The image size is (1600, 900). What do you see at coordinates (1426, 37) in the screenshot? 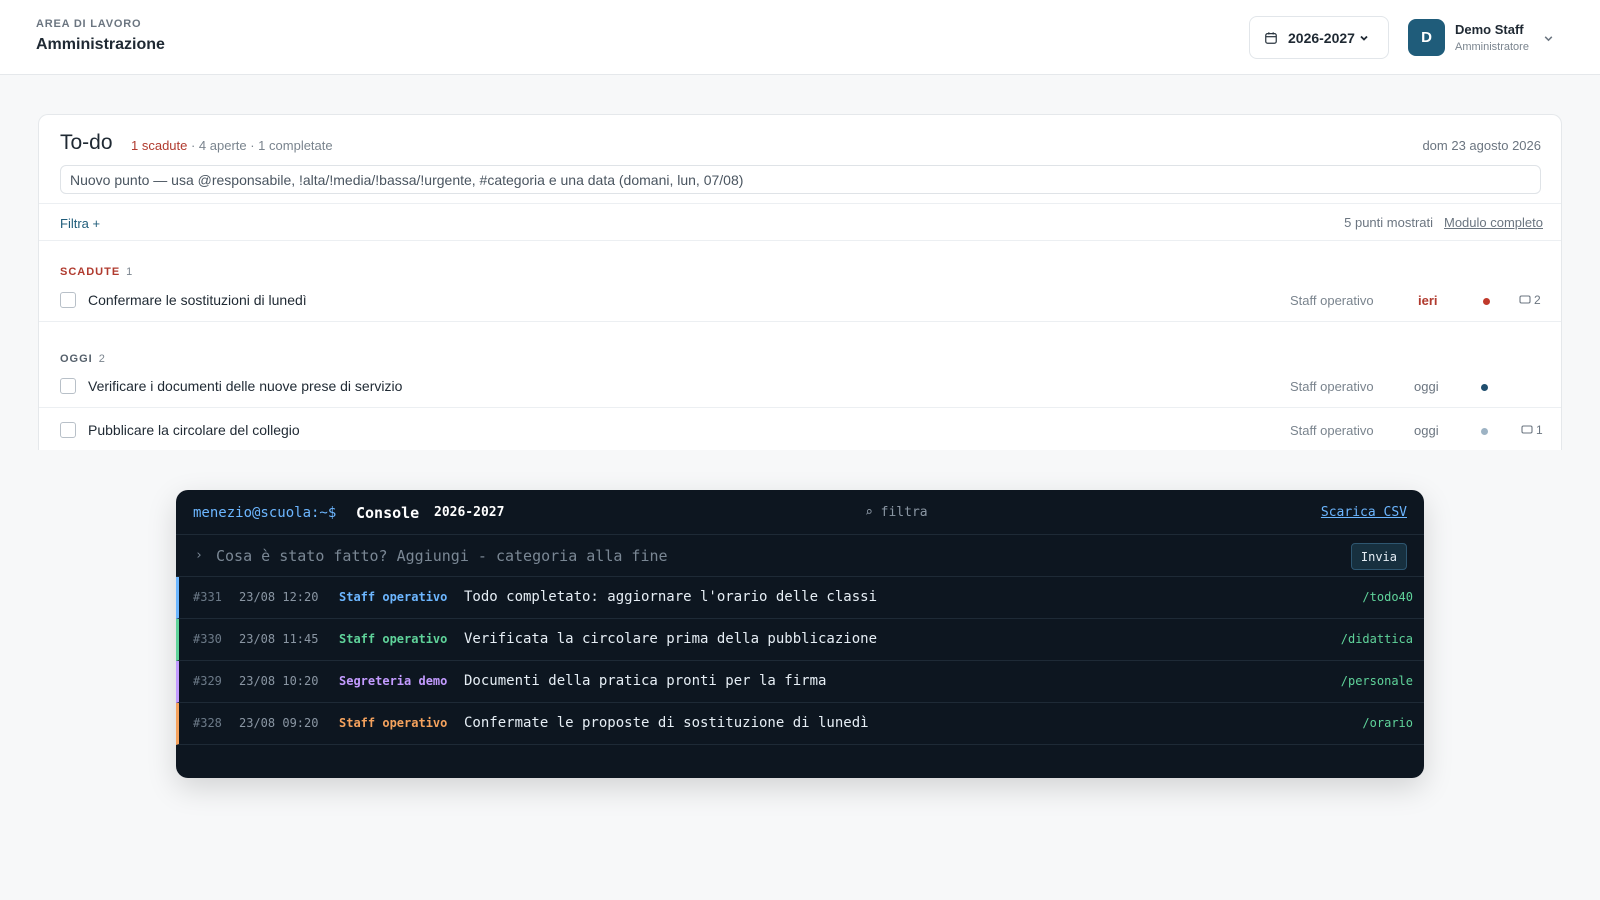
I see `avatar: D` at bounding box center [1426, 37].